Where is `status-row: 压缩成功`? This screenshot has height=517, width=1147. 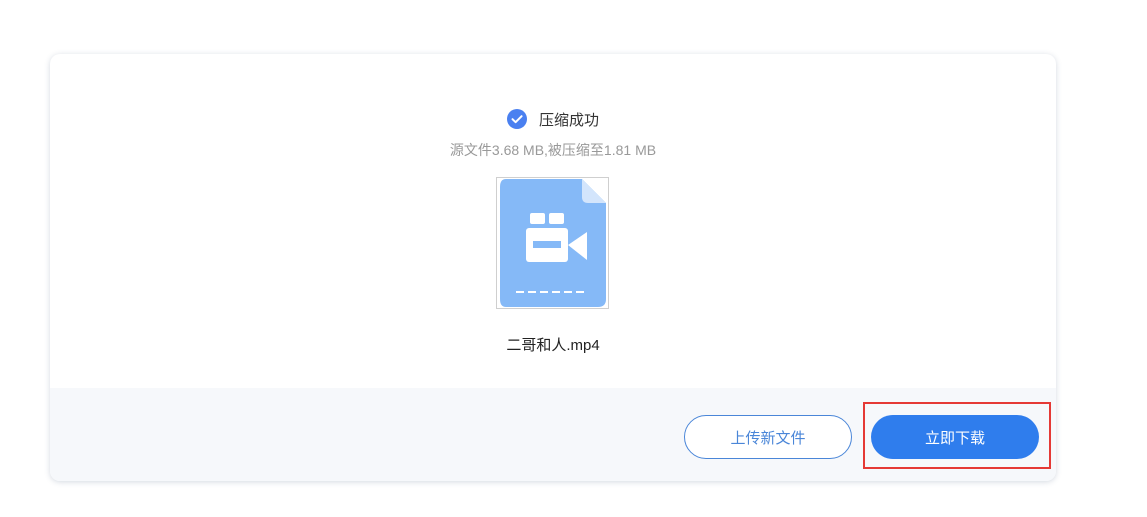
status-row: 压缩成功 is located at coordinates (553, 119).